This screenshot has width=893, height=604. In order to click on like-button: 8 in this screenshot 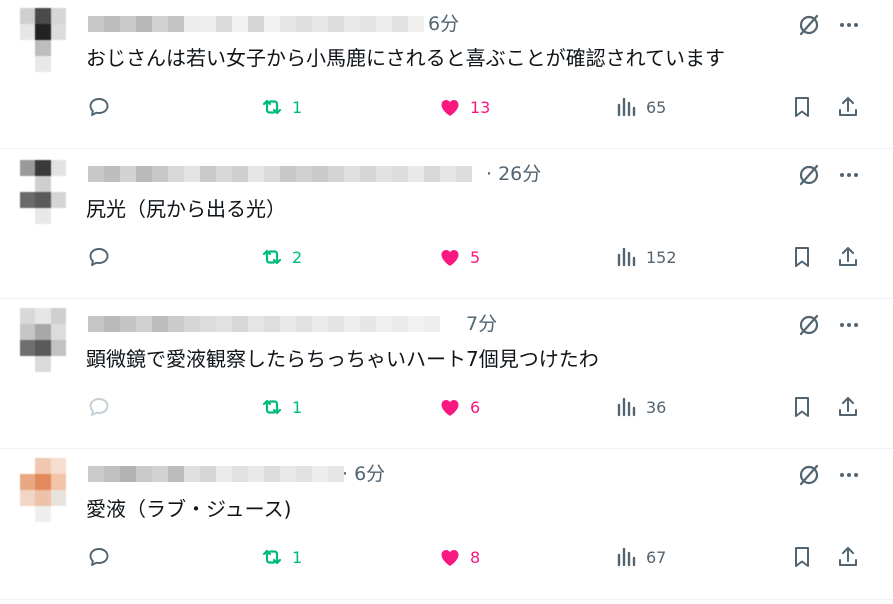, I will do `click(459, 557)`.